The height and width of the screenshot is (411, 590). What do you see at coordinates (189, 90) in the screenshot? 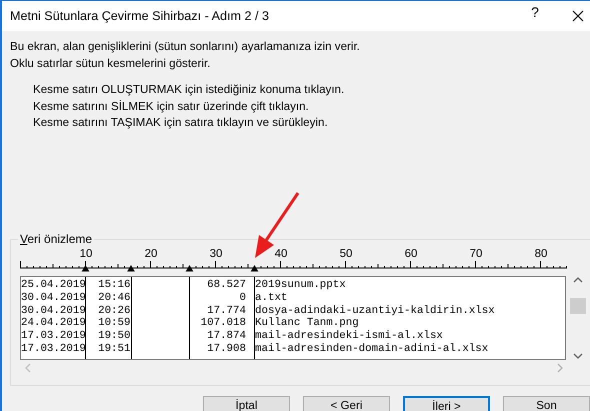
I see `instruction-text: Kesme satırı OLUŞTURMAK için istediğiniz konuma tıklayın.` at bounding box center [189, 90].